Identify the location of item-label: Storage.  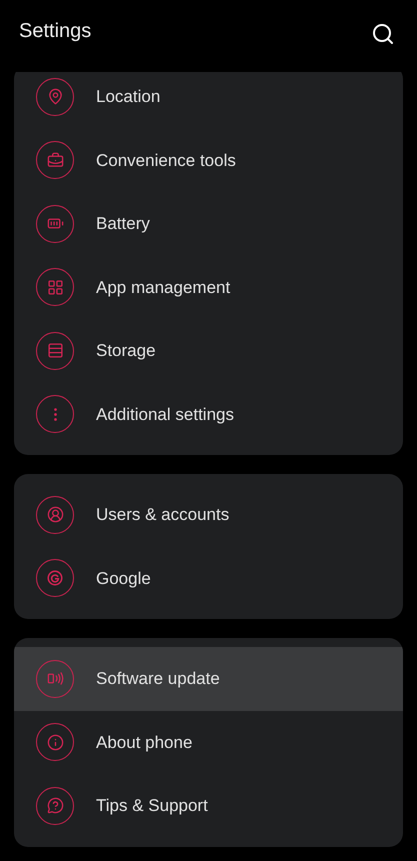
(126, 351).